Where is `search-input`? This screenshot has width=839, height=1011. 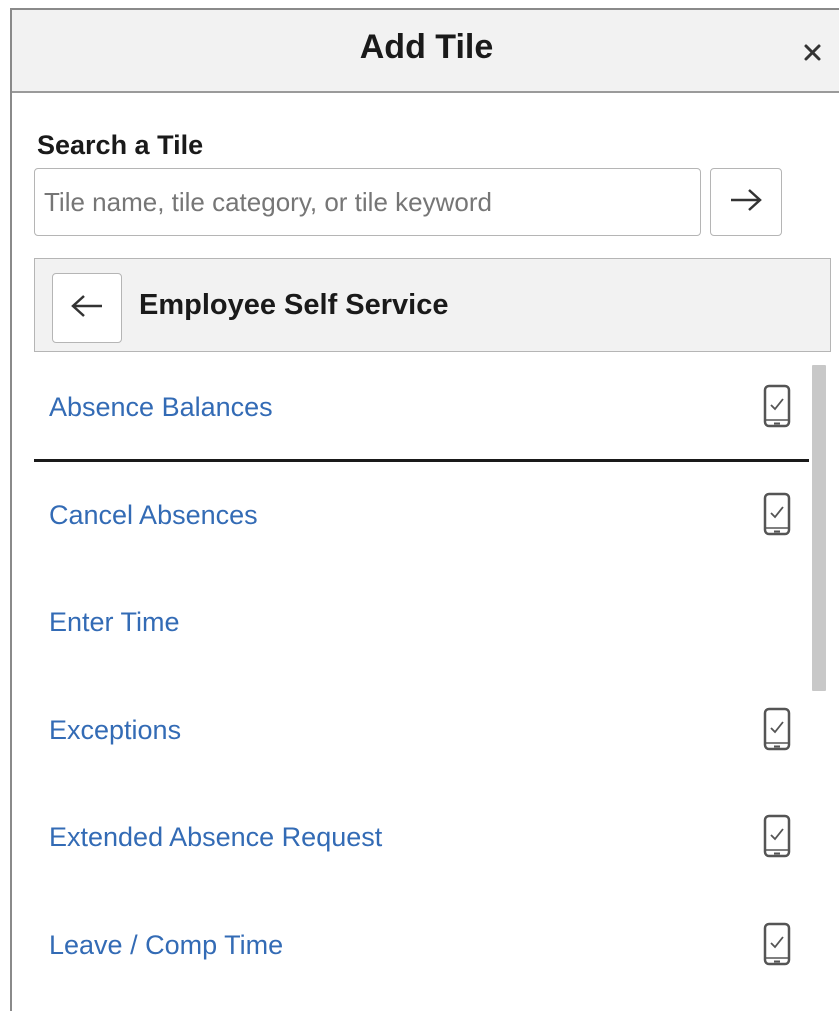
search-input is located at coordinates (367, 202).